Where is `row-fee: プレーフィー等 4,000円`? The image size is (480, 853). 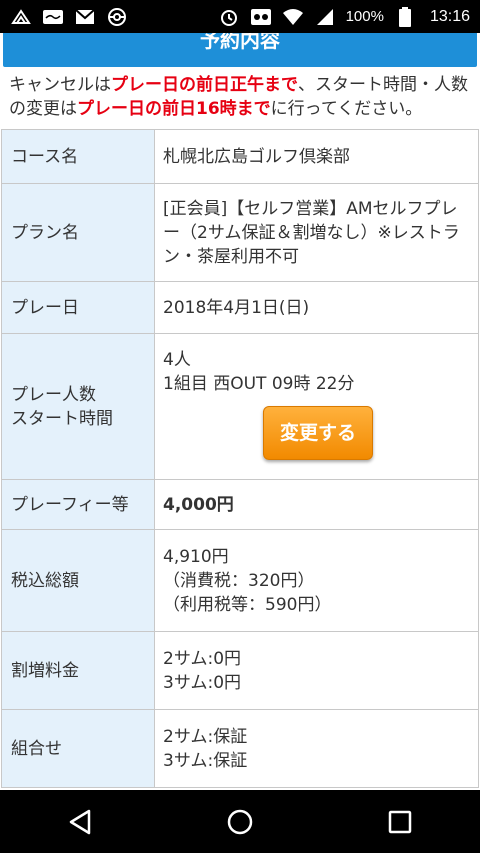
row-fee: プレーフィー等 4,000円 is located at coordinates (240, 504).